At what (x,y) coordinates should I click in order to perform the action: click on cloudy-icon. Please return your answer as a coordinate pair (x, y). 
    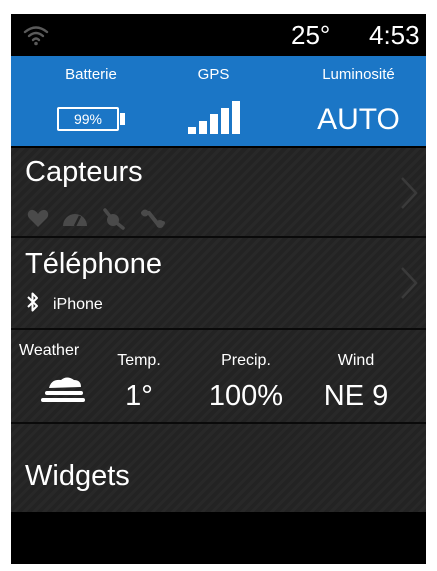
    Looking at the image, I should click on (63, 391).